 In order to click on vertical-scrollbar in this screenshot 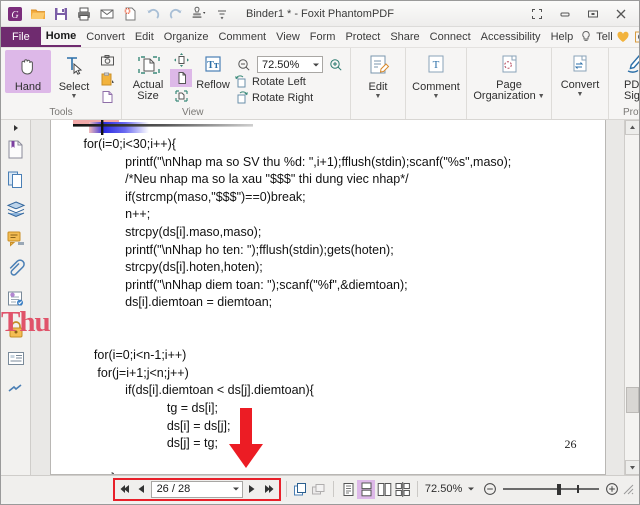, I will do `click(631, 297)`.